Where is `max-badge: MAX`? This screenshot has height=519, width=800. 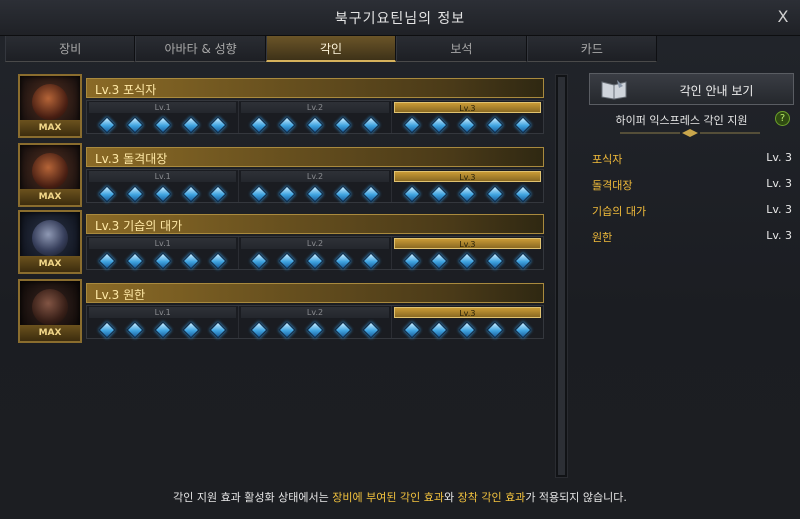
max-badge: MAX is located at coordinates (50, 197).